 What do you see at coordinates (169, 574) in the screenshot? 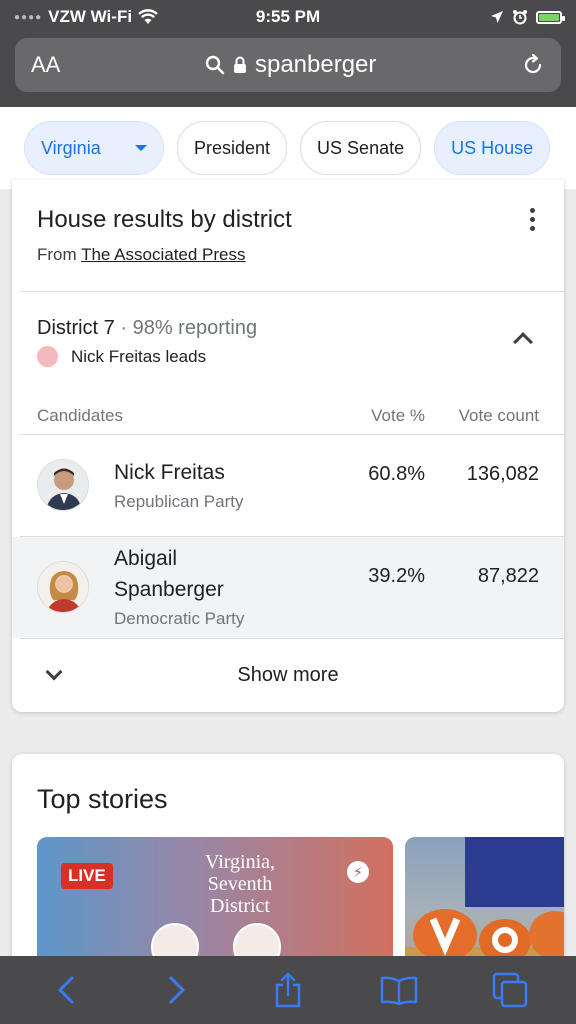
I see `candidate-name: Abigail Spanberger` at bounding box center [169, 574].